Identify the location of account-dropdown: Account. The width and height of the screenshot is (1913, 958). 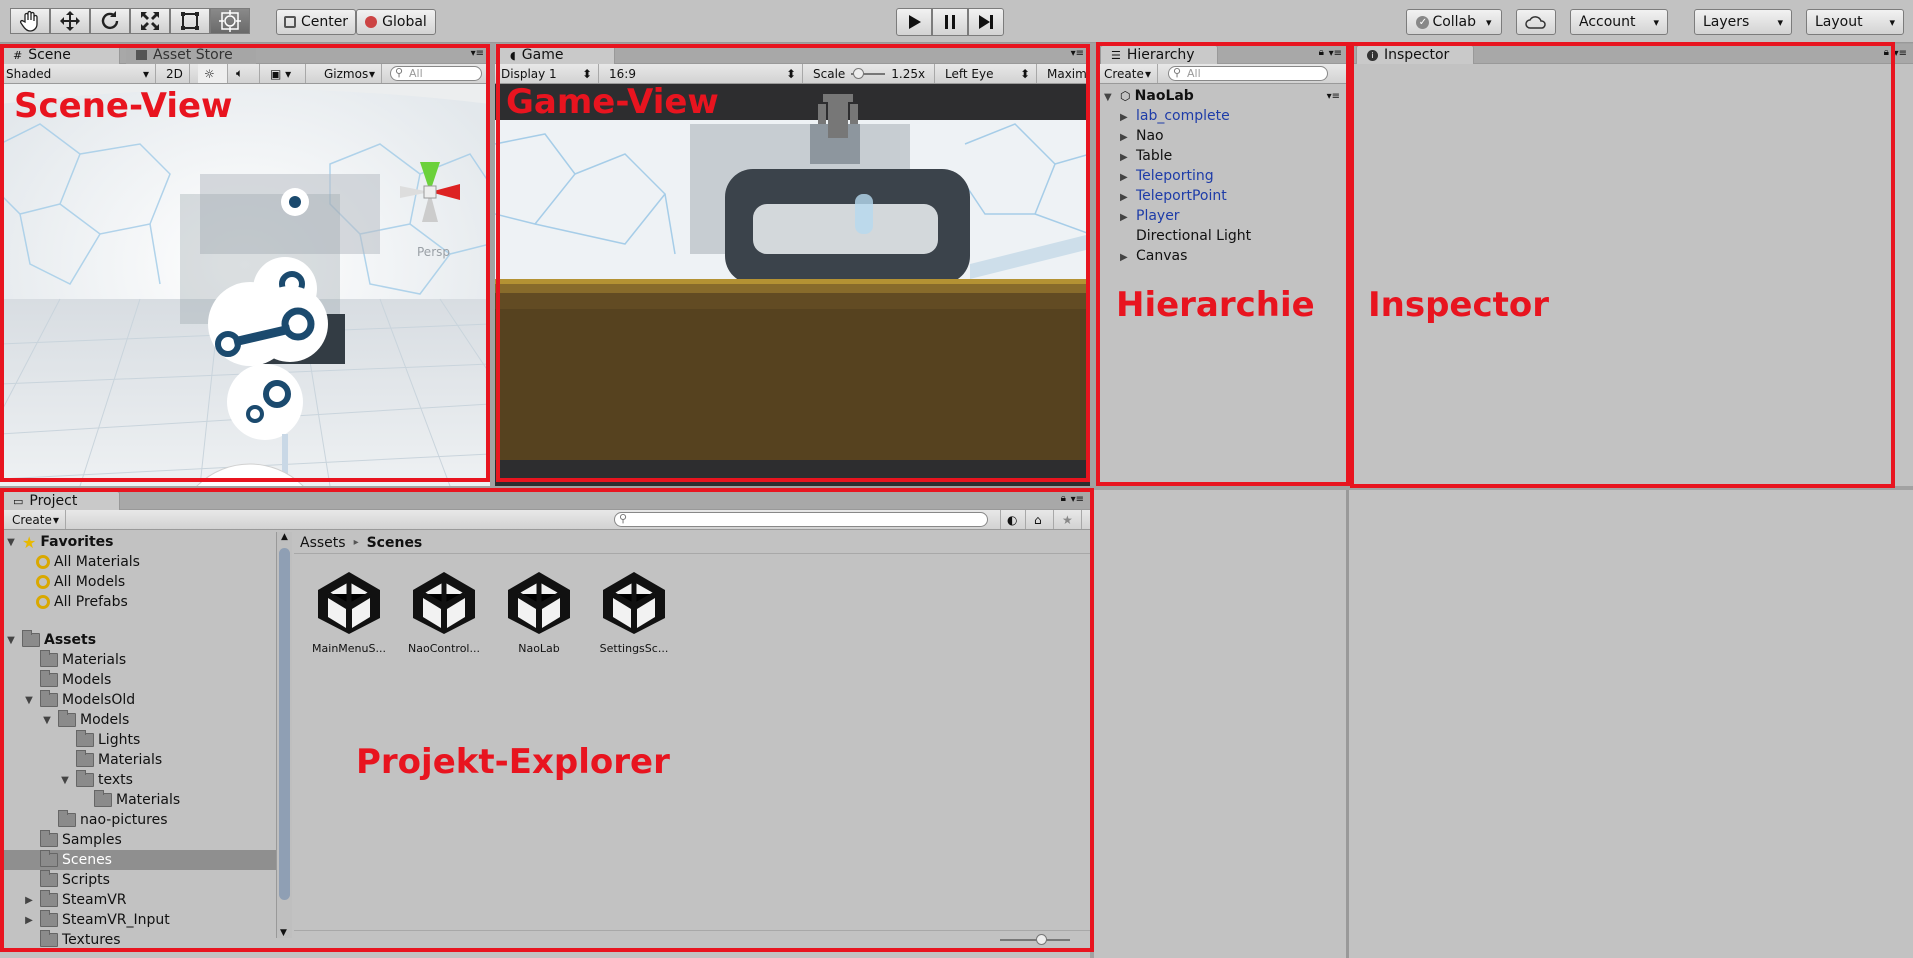
(1619, 22).